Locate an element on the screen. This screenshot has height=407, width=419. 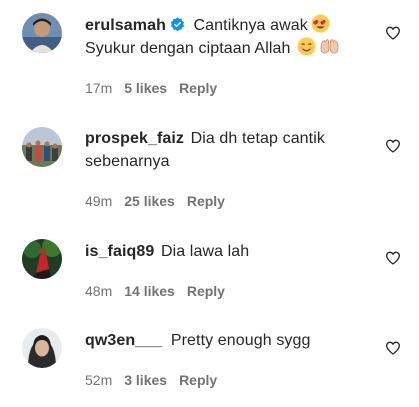
username: is_faiq89 is located at coordinates (119, 251).